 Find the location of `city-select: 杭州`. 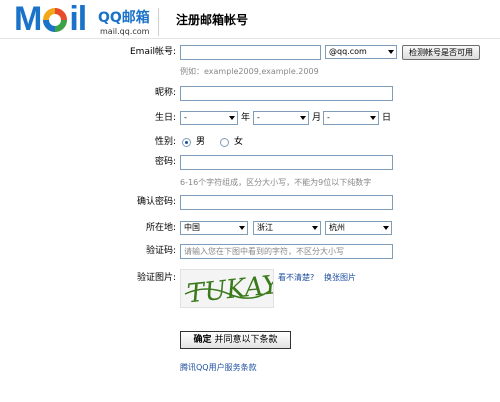

city-select: 杭州 is located at coordinates (358, 228).